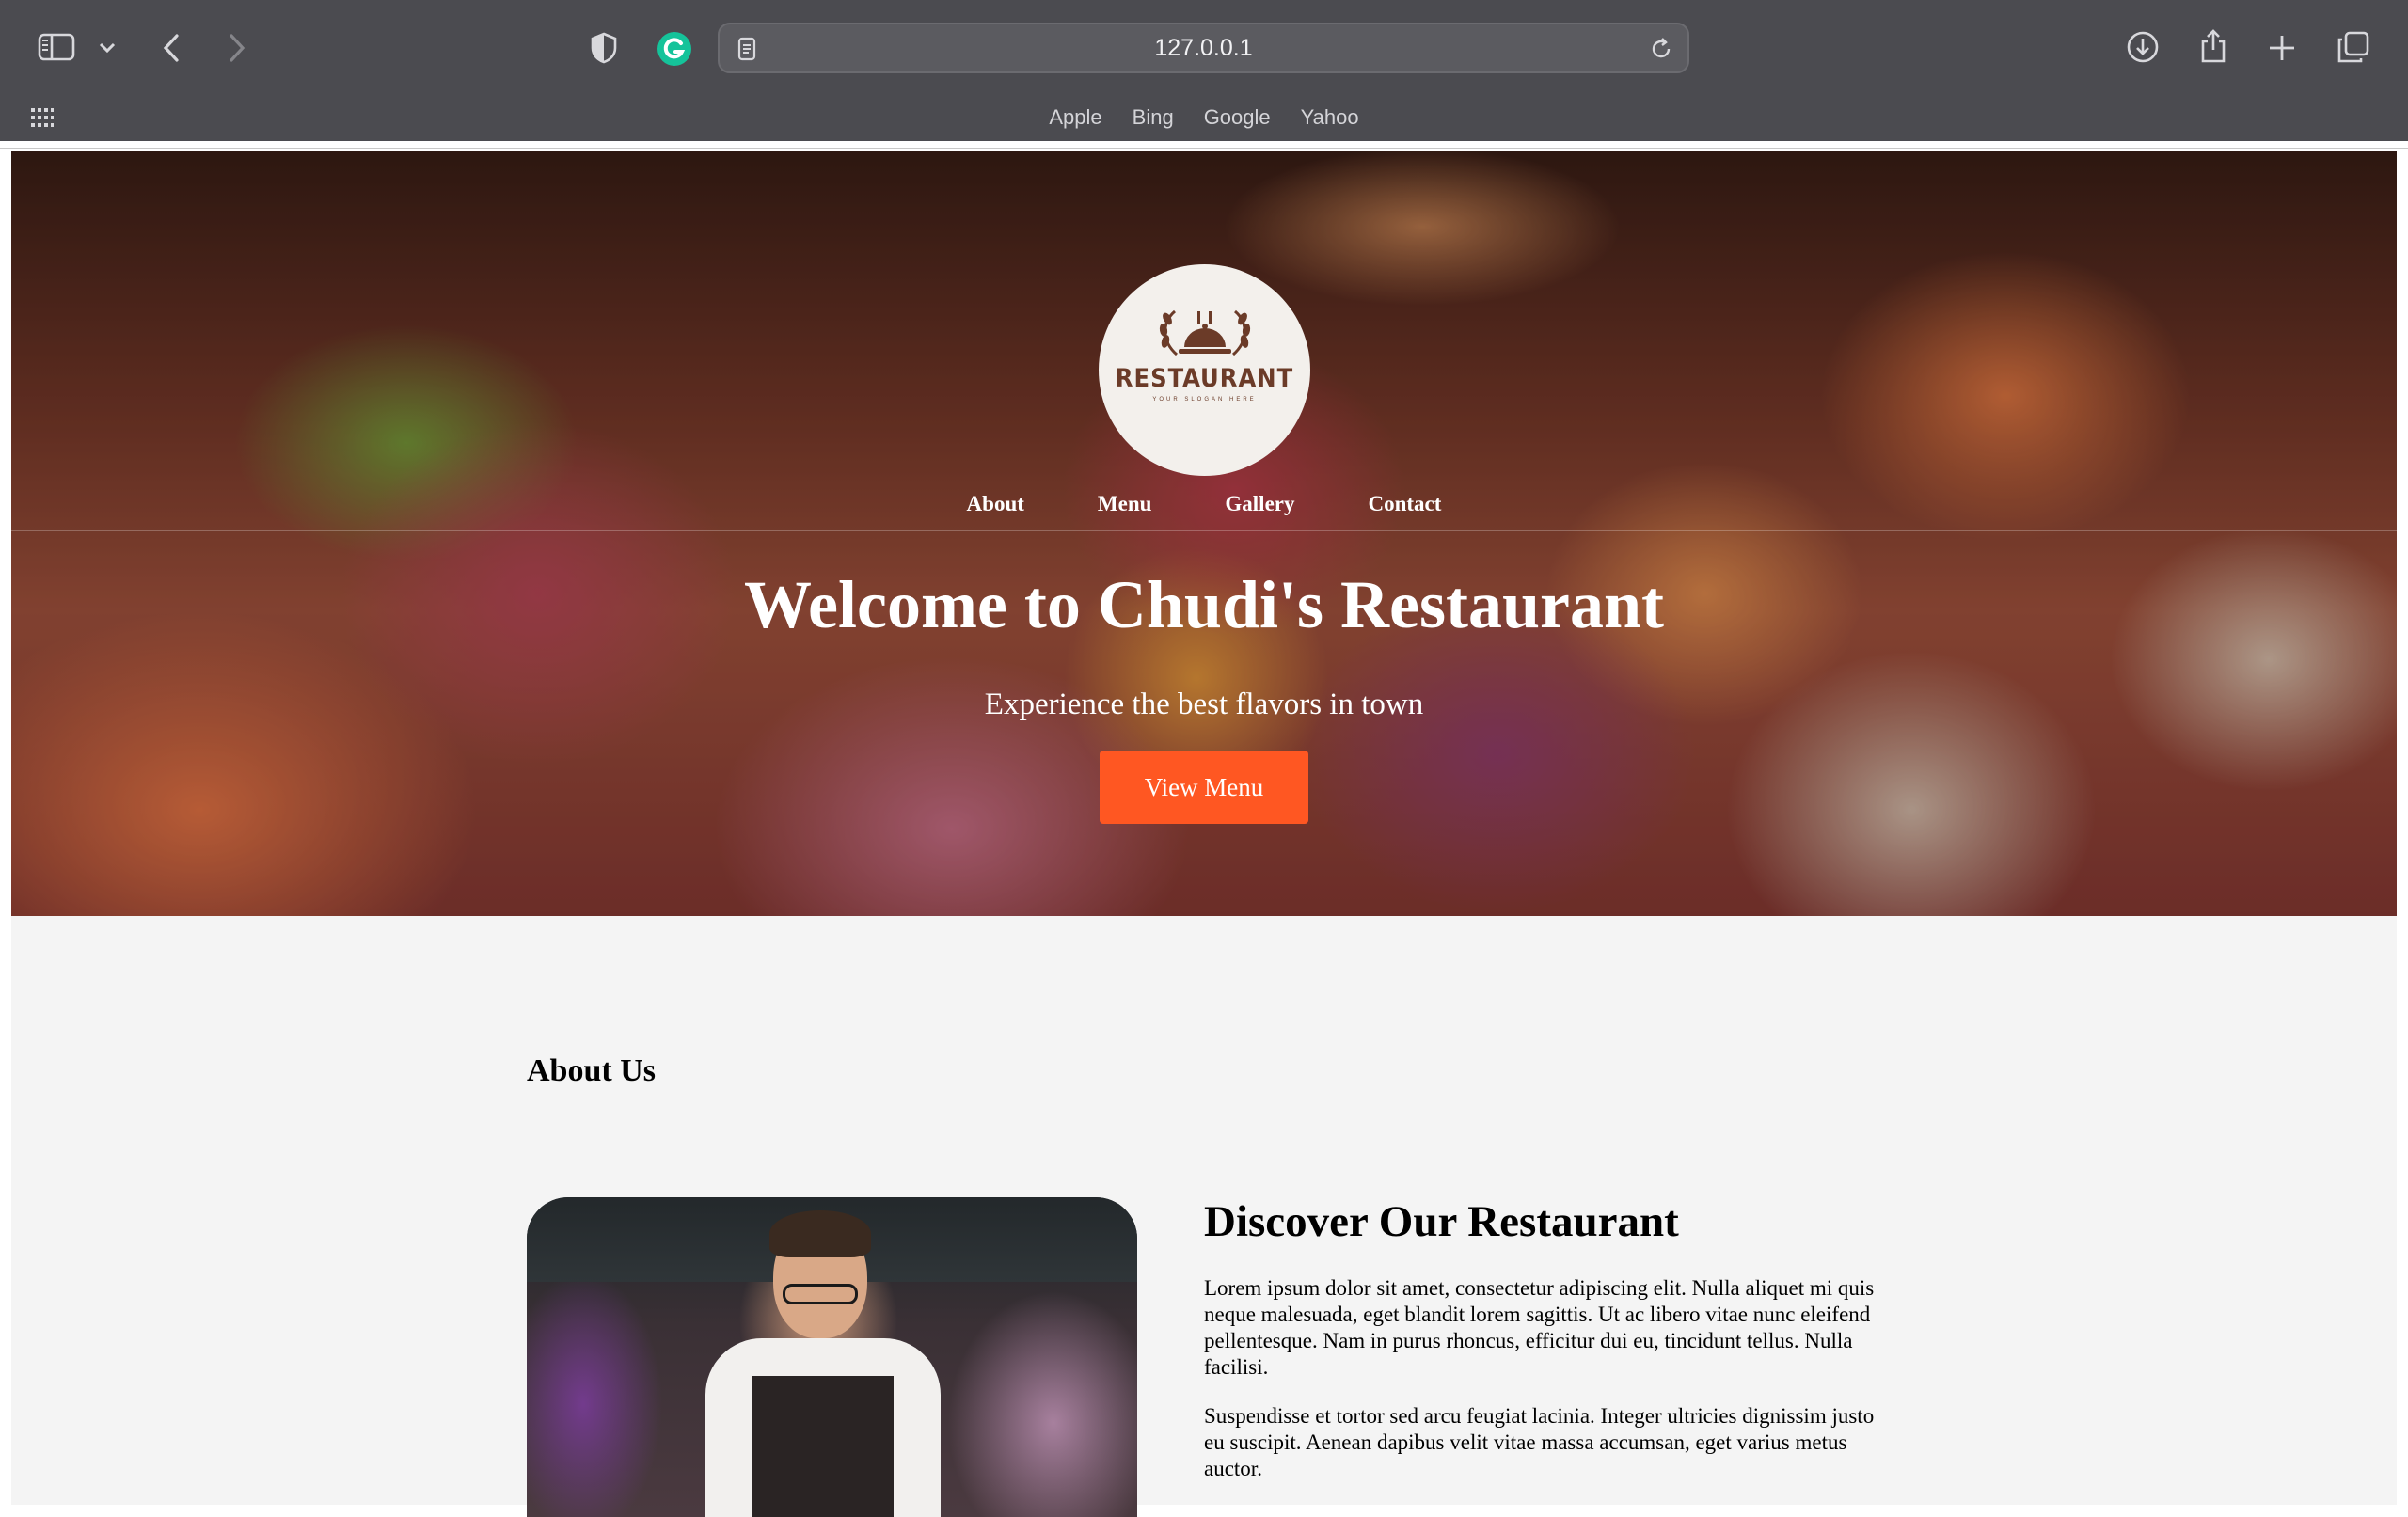 The width and height of the screenshot is (2408, 1517). I want to click on back-arrow-icon, so click(171, 48).